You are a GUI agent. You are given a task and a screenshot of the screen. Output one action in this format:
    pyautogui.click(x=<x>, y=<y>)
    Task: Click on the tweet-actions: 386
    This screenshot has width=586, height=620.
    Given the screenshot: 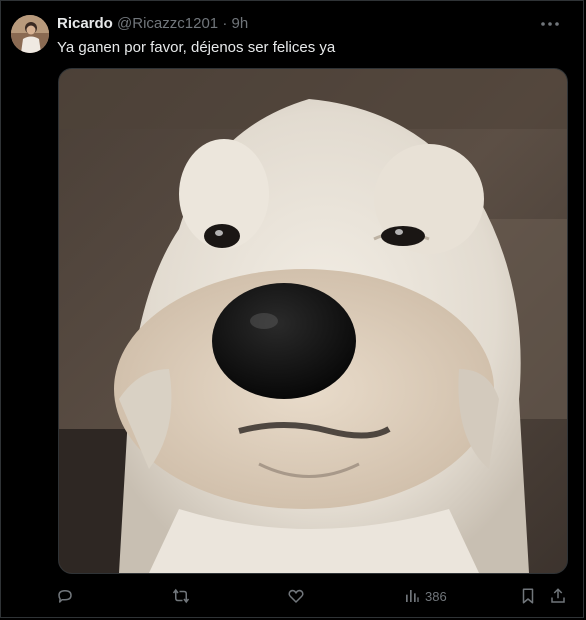 What is the action you would take?
    pyautogui.click(x=293, y=596)
    